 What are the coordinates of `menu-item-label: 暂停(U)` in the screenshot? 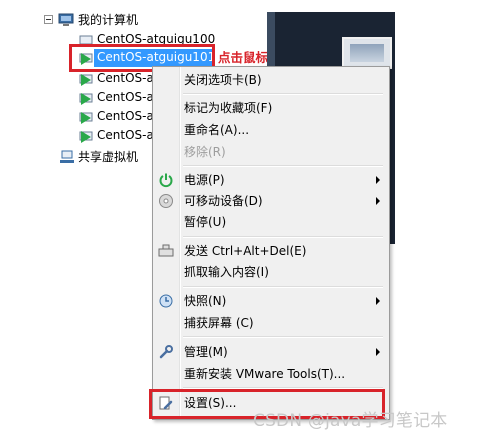 It's located at (205, 222).